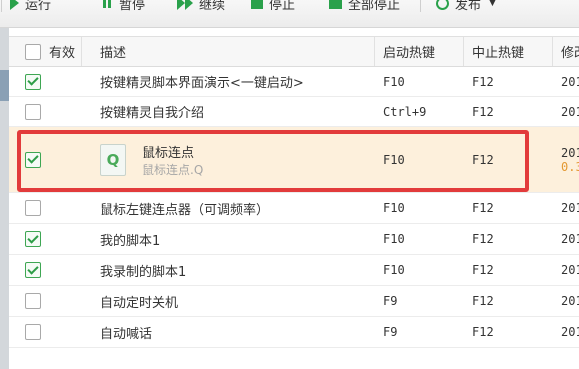  I want to click on publish-button: 发布 ▼, so click(466, 6).